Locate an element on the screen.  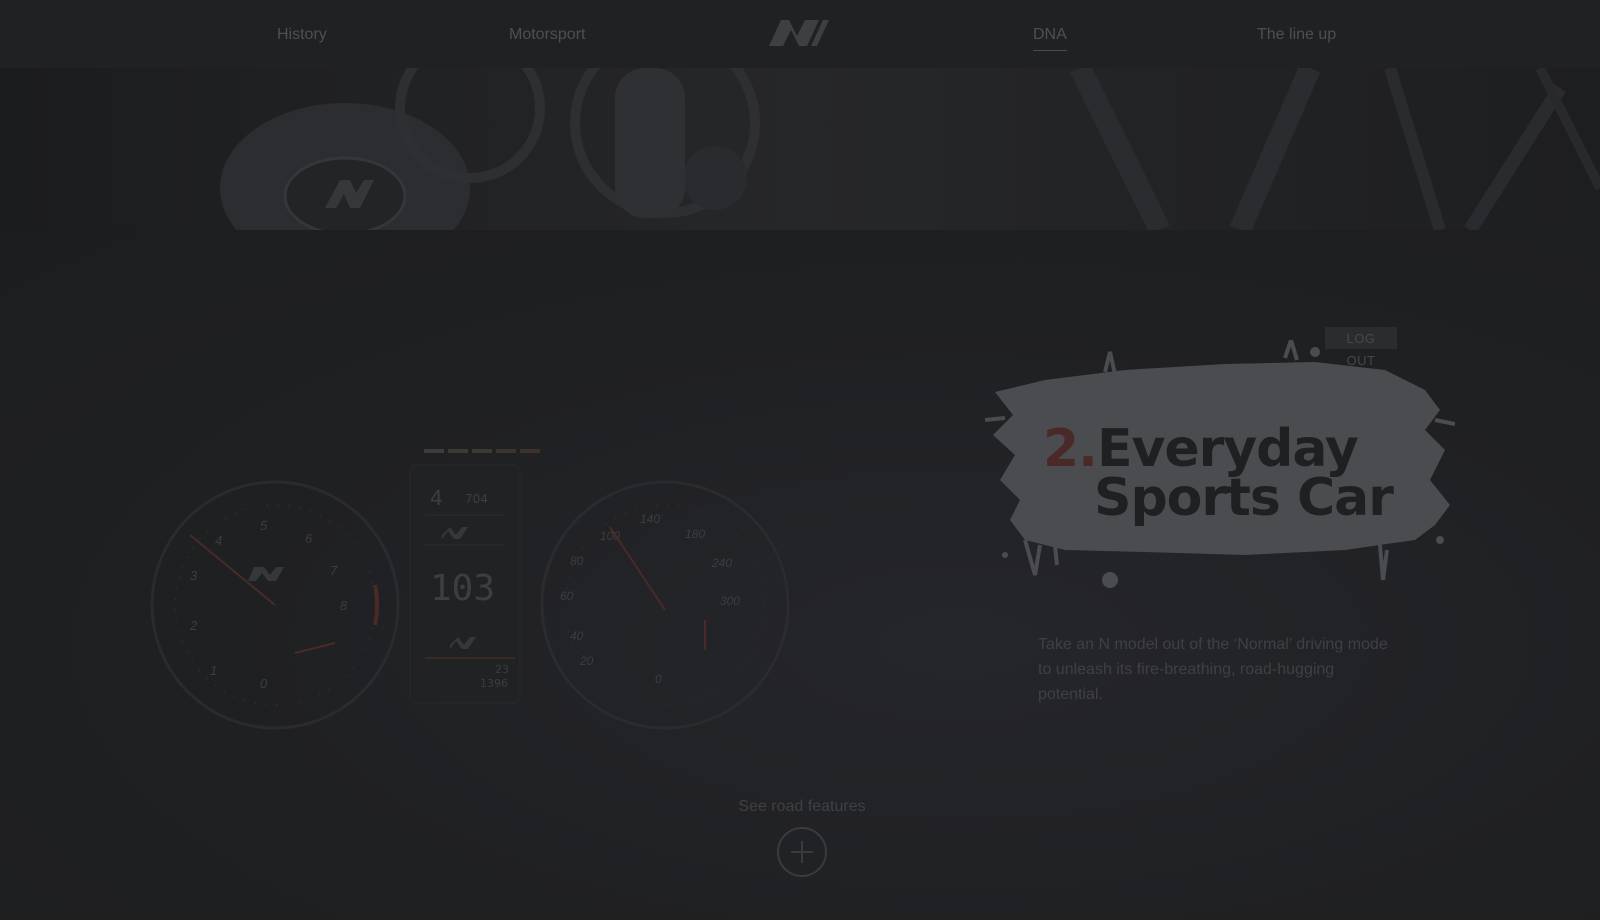
top-navigation: History Motorsport DNA The line up is located at coordinates (800, 34).